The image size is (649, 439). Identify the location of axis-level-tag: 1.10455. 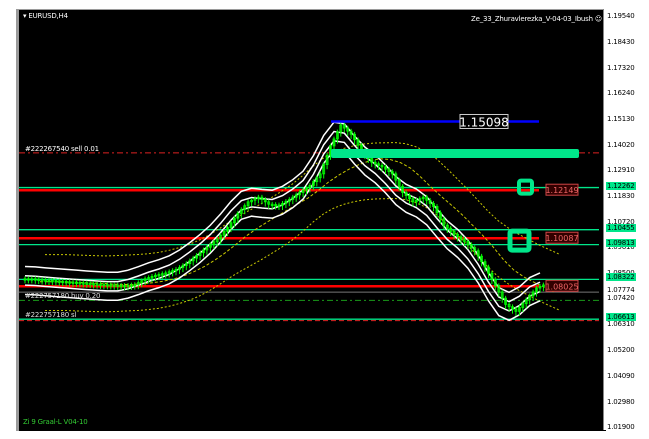
(621, 227).